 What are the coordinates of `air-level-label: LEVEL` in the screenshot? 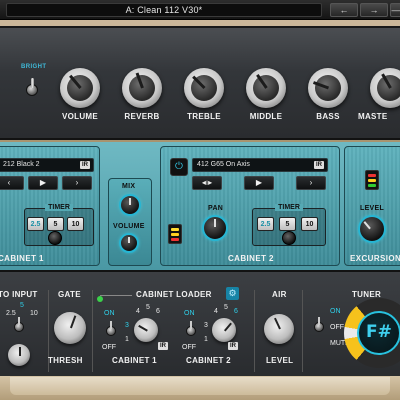 It's located at (280, 360).